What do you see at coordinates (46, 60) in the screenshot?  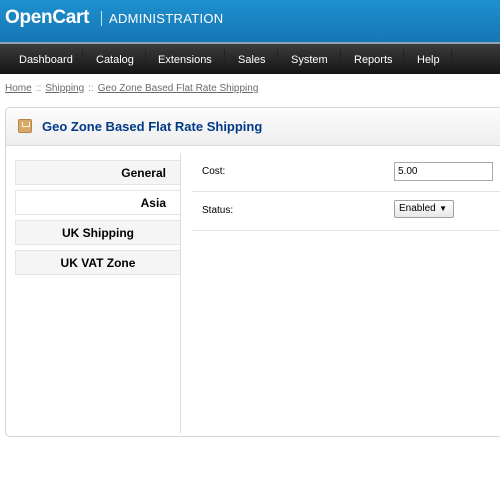 I see `menu-dashboard: Dashboard` at bounding box center [46, 60].